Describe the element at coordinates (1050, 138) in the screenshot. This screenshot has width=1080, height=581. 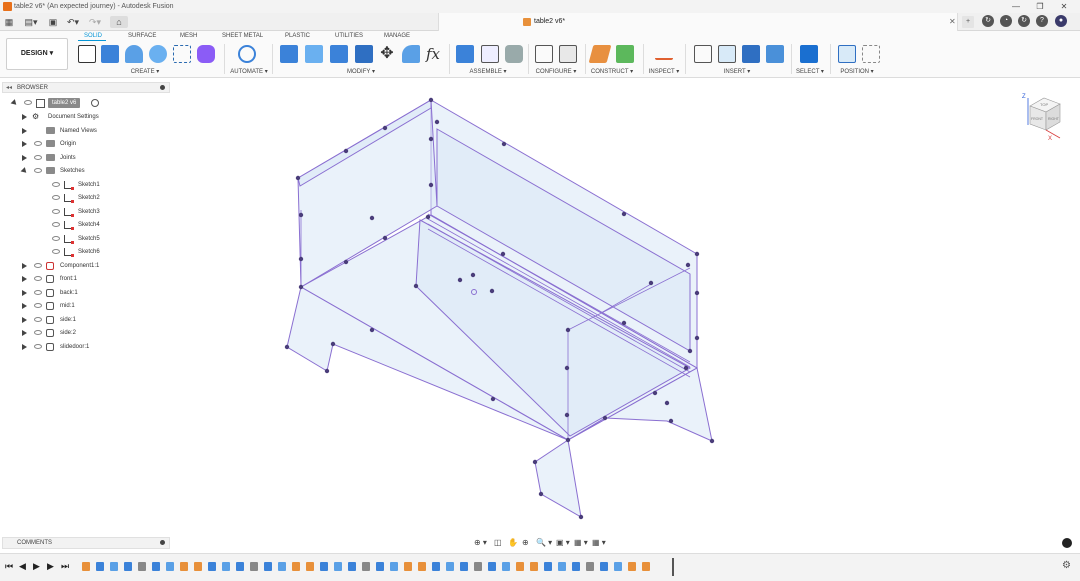
I see `x-axis-label: X` at that location.